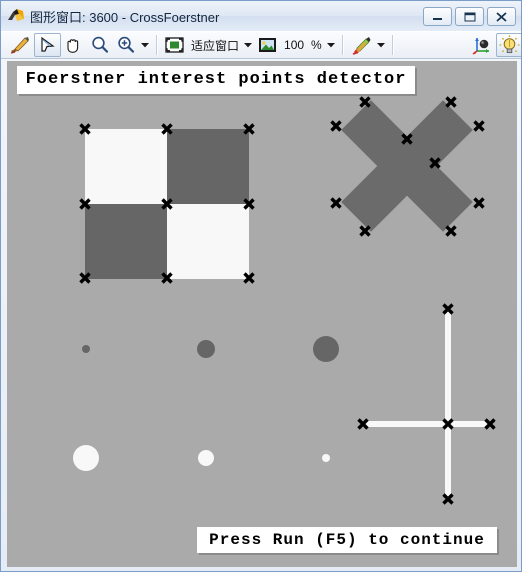  What do you see at coordinates (47, 45) in the screenshot?
I see `pointer-button` at bounding box center [47, 45].